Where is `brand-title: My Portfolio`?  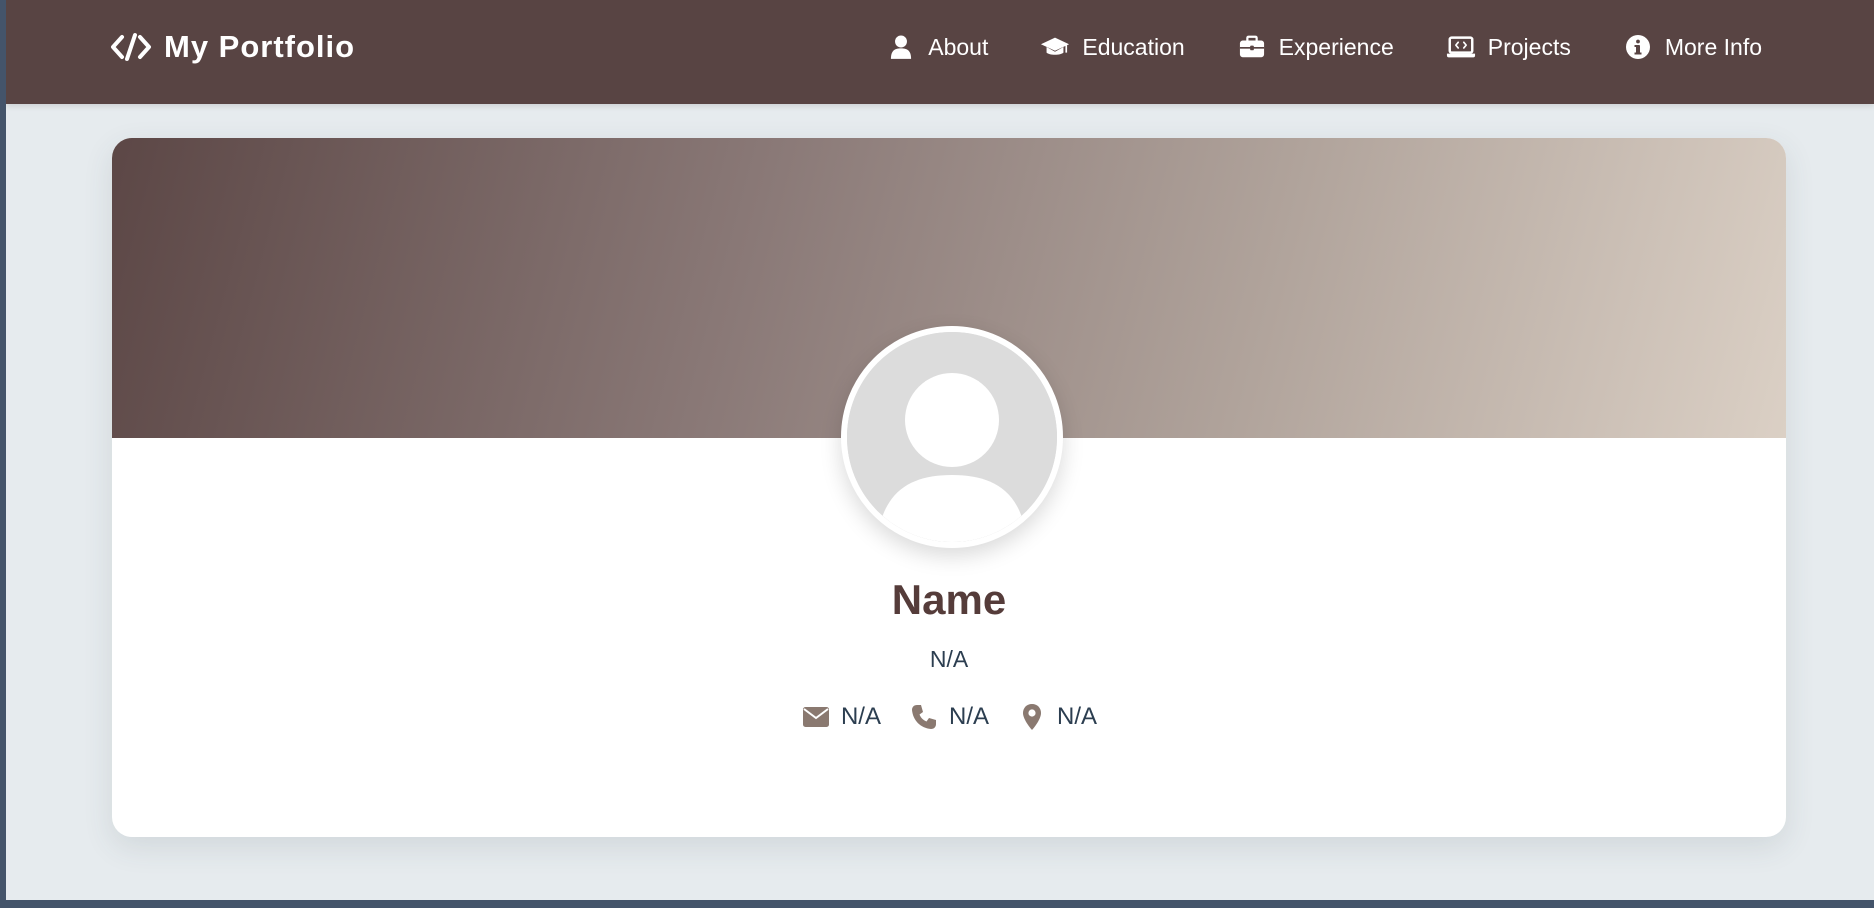
brand-title: My Portfolio is located at coordinates (260, 46).